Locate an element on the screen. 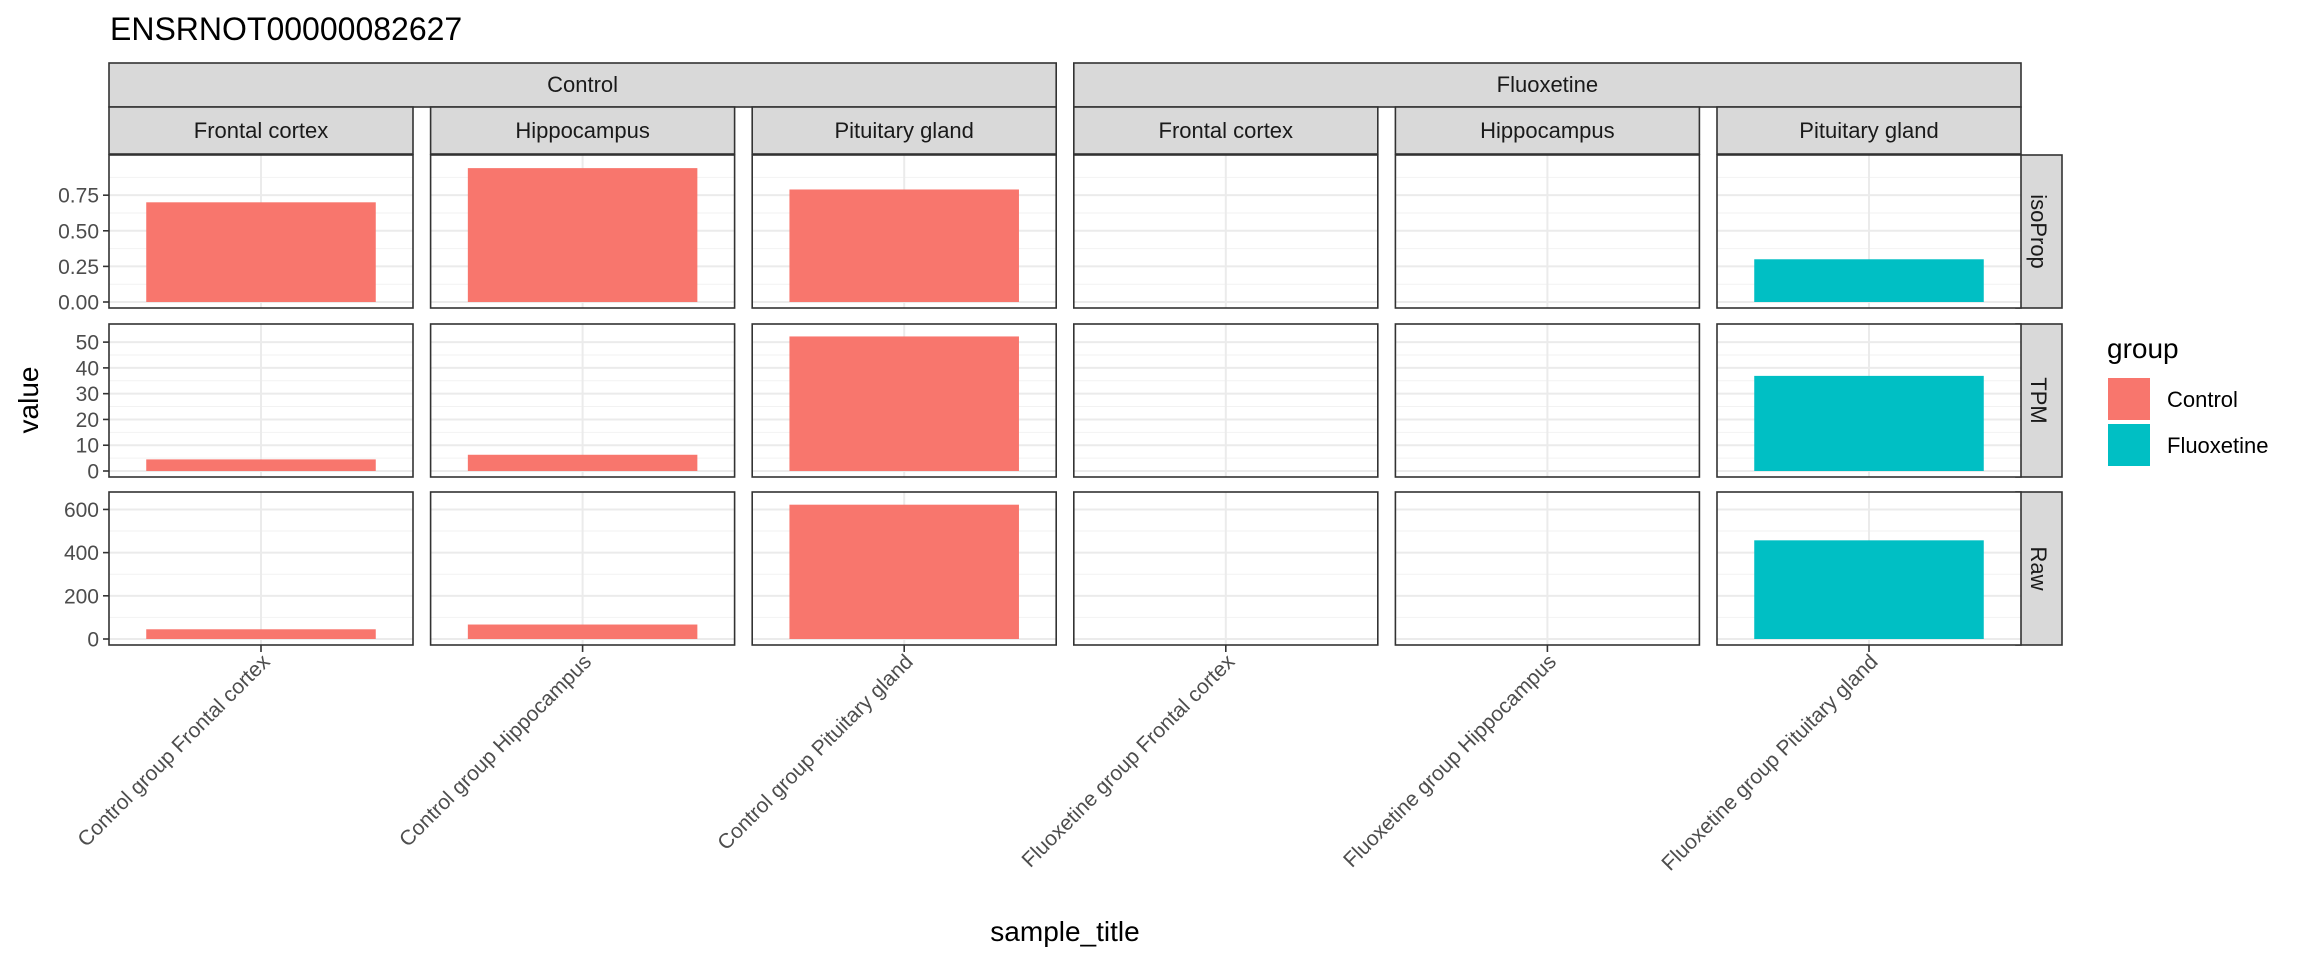  x-tick-label: Fluoxetine group Hippocampus is located at coordinates (1450, 761).